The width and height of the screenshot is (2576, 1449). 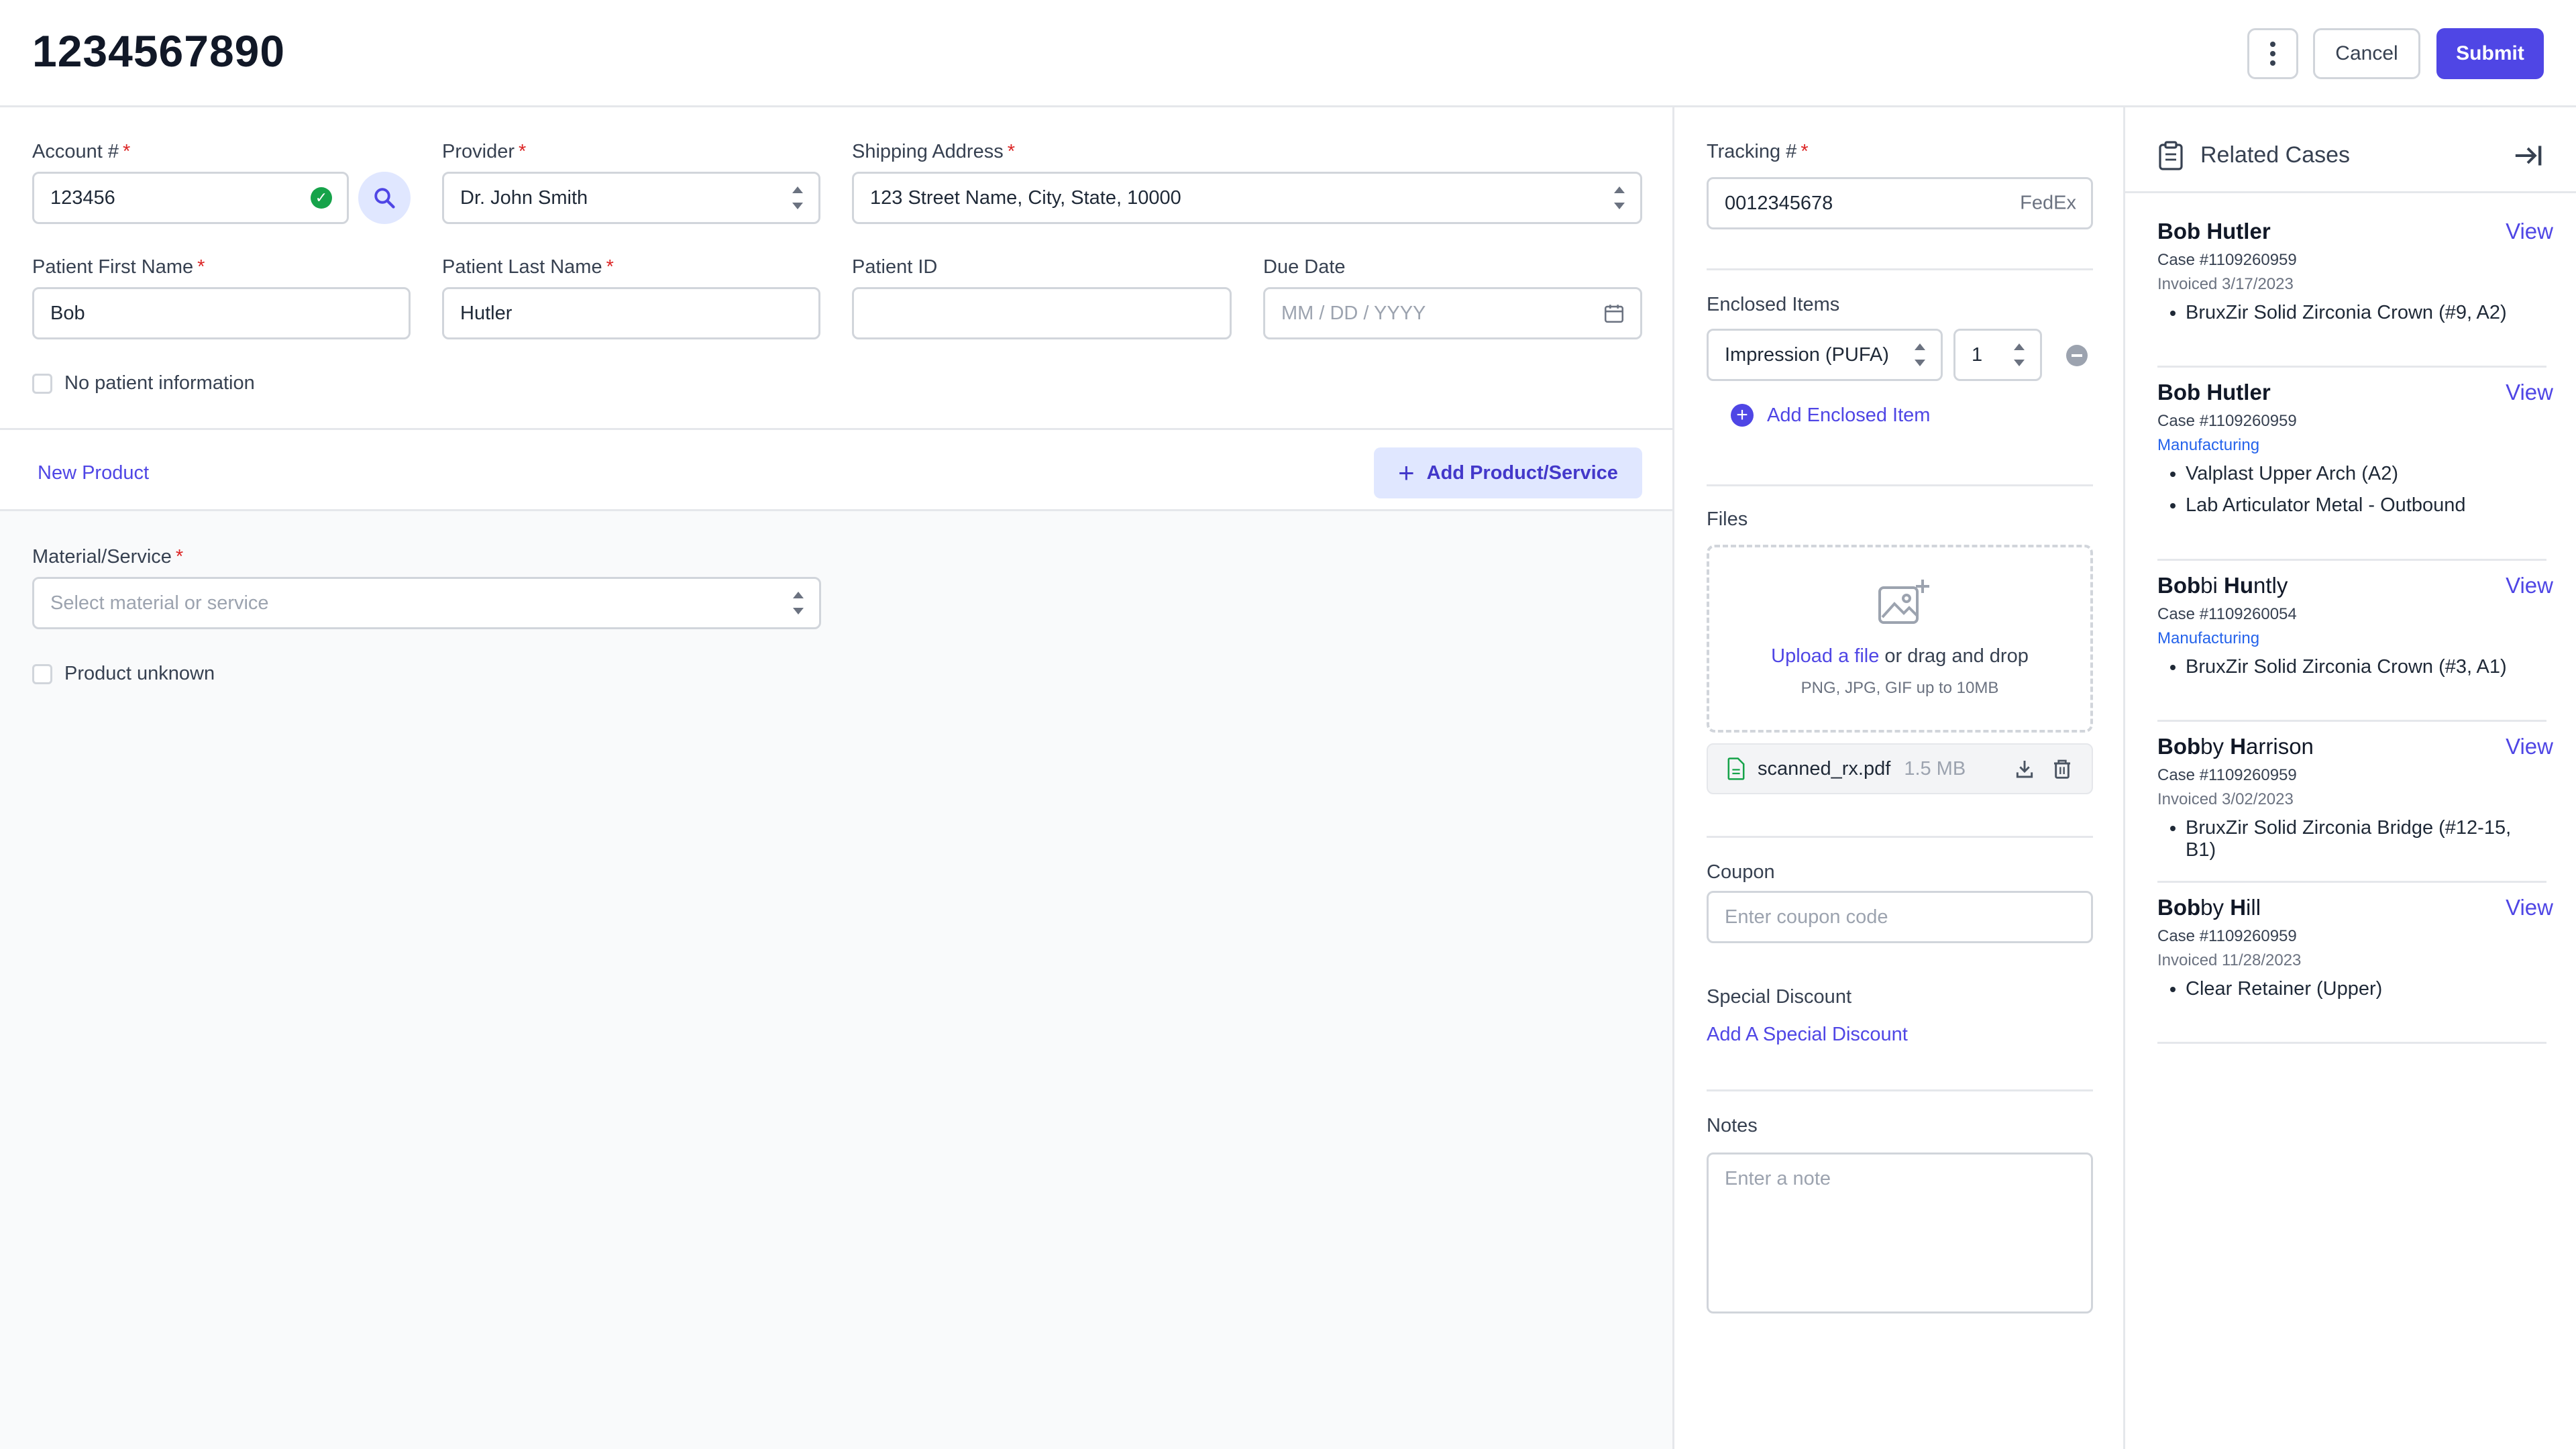 I want to click on case-item: BruxZir Solid Zirconia Crown (#3, A1), so click(x=2346, y=667).